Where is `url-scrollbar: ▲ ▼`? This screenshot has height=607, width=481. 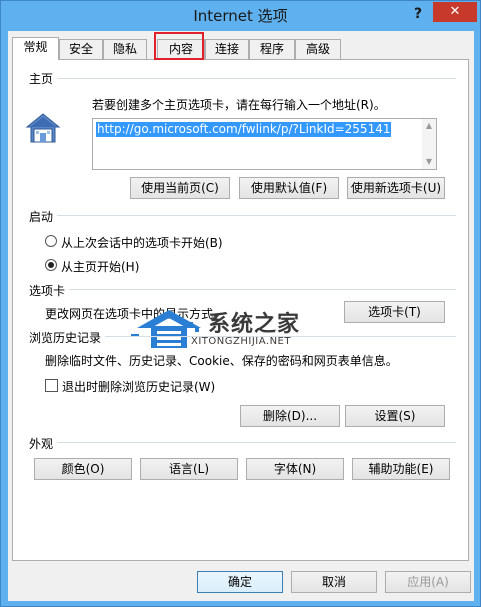
url-scrollbar: ▲ ▼ is located at coordinates (429, 144).